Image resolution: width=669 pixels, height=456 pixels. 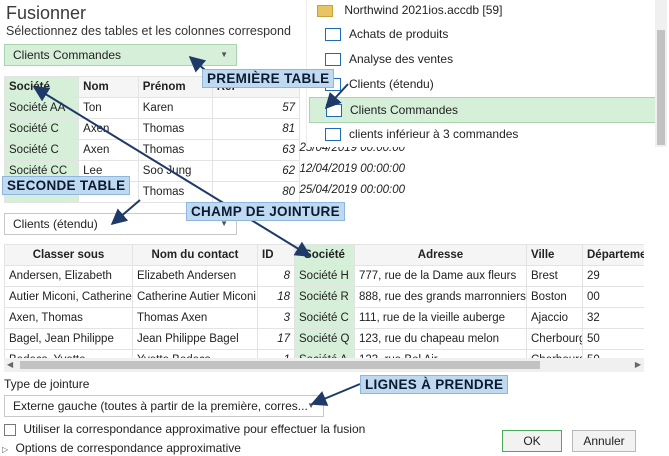 I want to click on callout-first-table: PREMIÈRE TABLE, so click(x=268, y=78).